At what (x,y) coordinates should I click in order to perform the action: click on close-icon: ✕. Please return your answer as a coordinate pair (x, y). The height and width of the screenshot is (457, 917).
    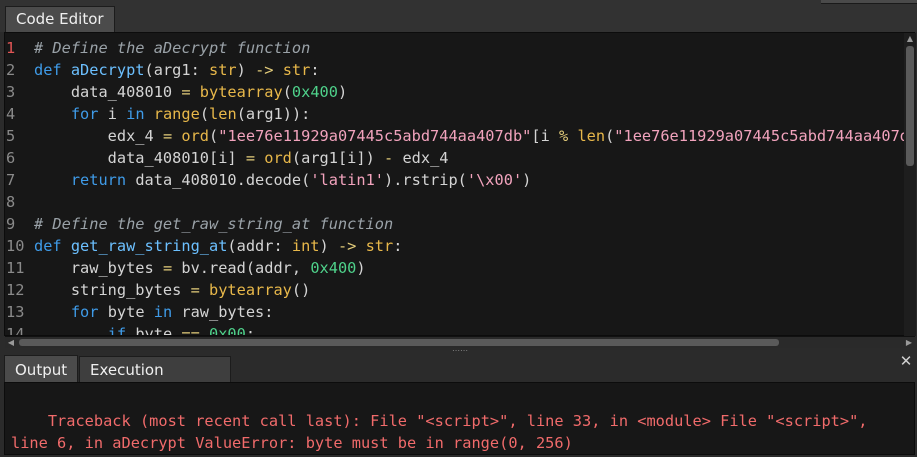
    Looking at the image, I should click on (906, 361).